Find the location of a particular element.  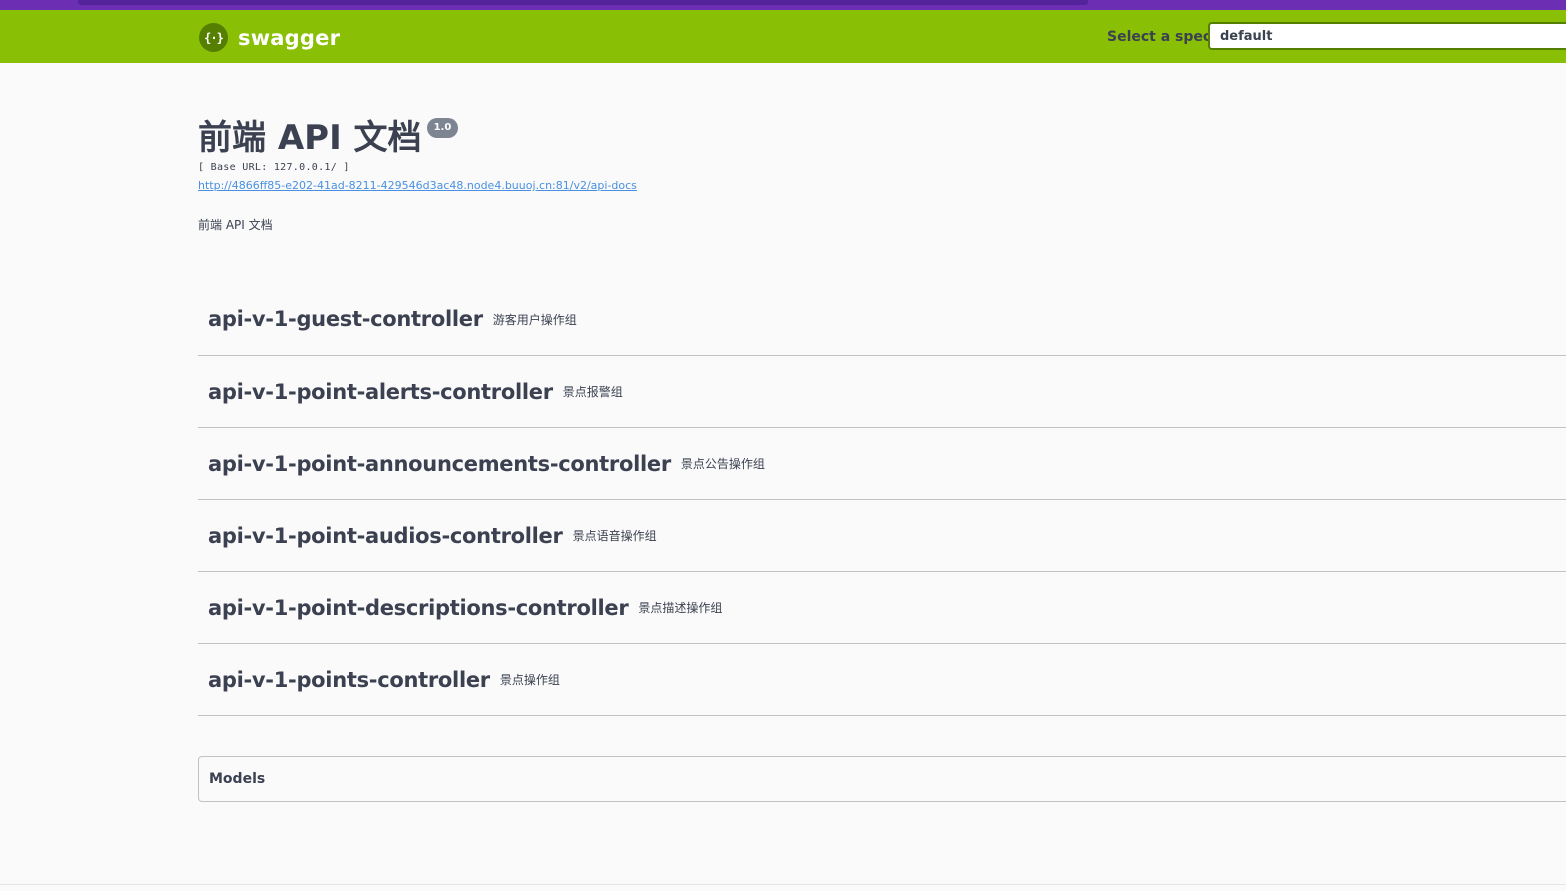

swagger-logo: {·} swagger is located at coordinates (269, 37).